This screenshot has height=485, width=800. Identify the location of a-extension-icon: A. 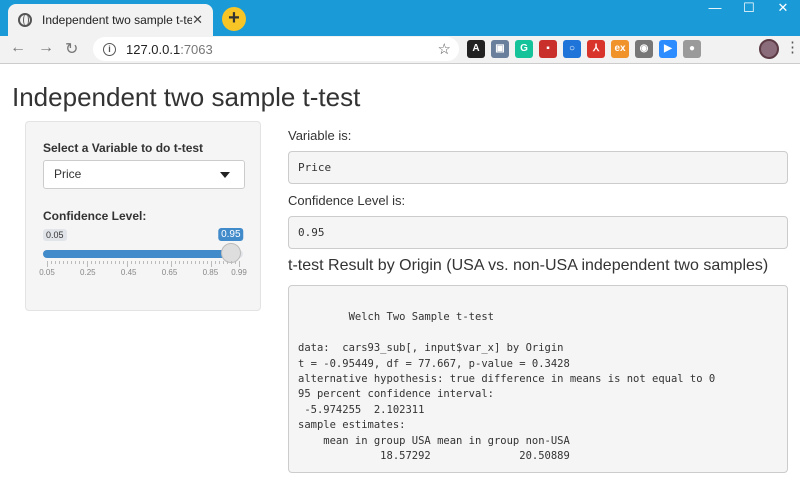
(476, 49).